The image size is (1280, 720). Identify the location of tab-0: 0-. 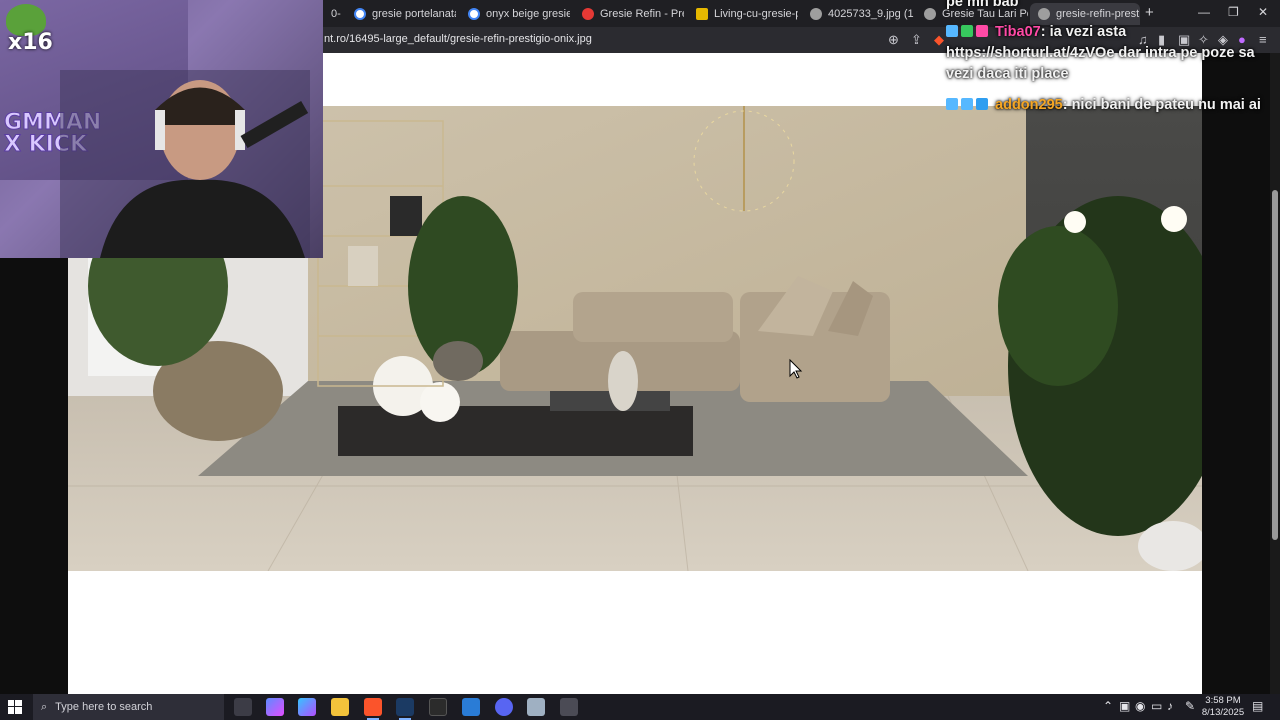
(333, 14).